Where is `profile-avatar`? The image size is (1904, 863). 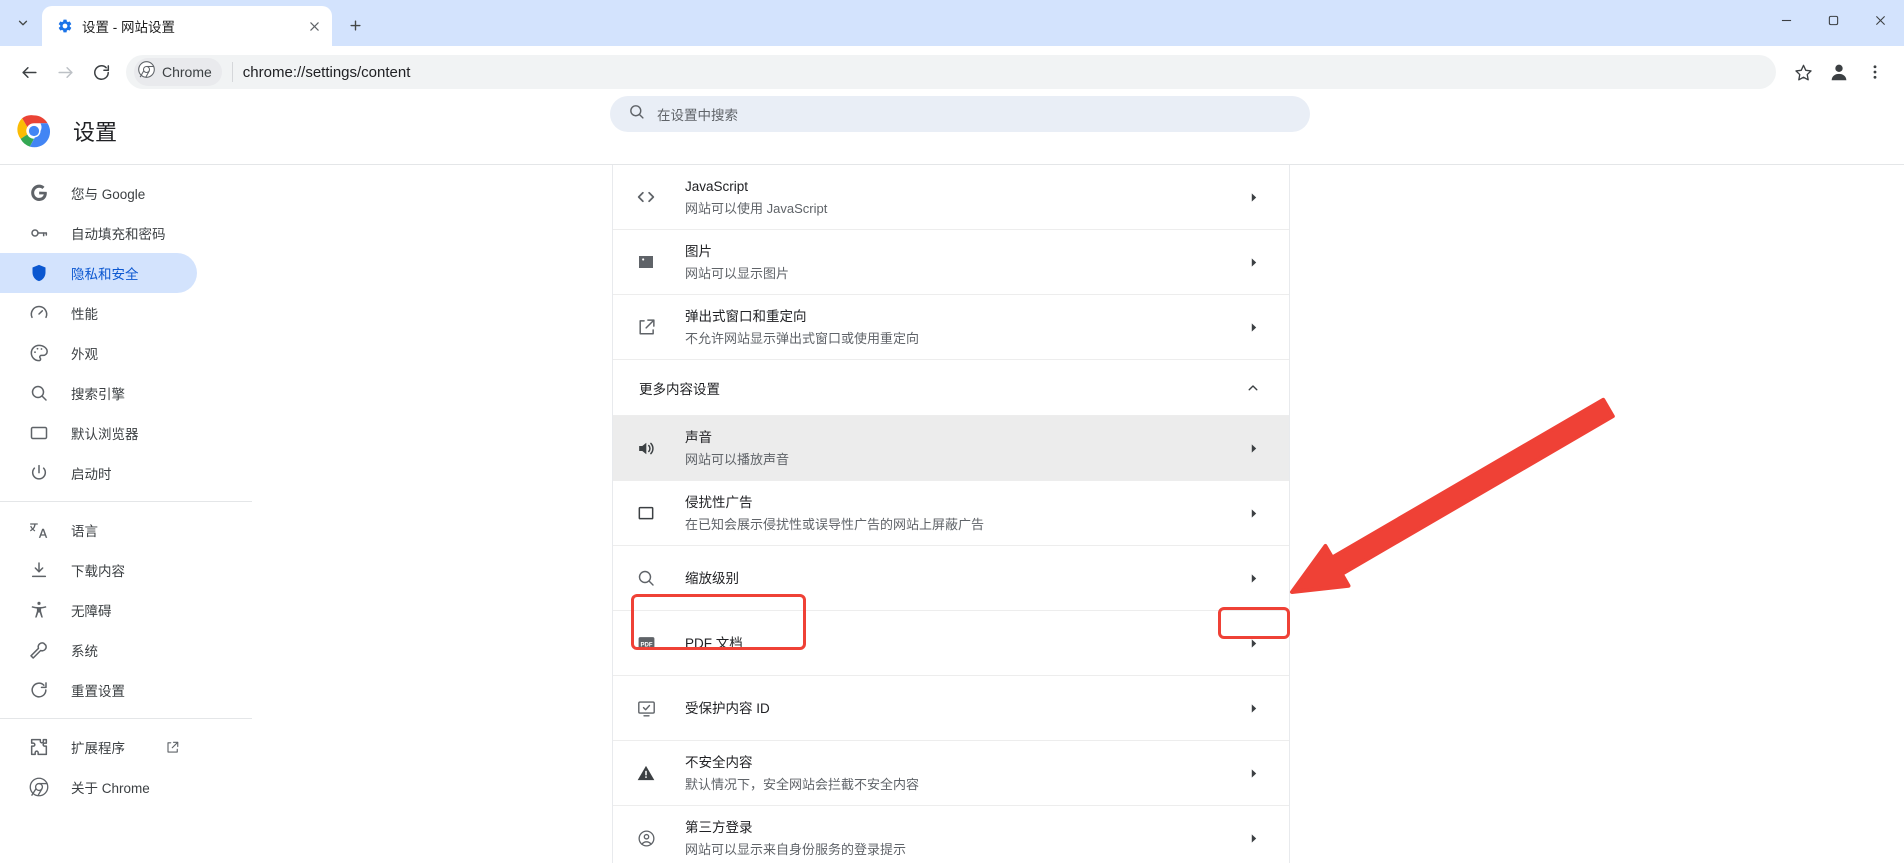 profile-avatar is located at coordinates (1839, 72).